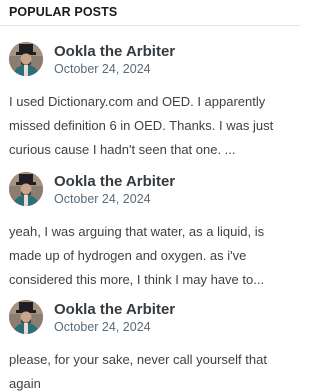 This screenshot has width=320, height=391. I want to click on header-divider, so click(150, 25).